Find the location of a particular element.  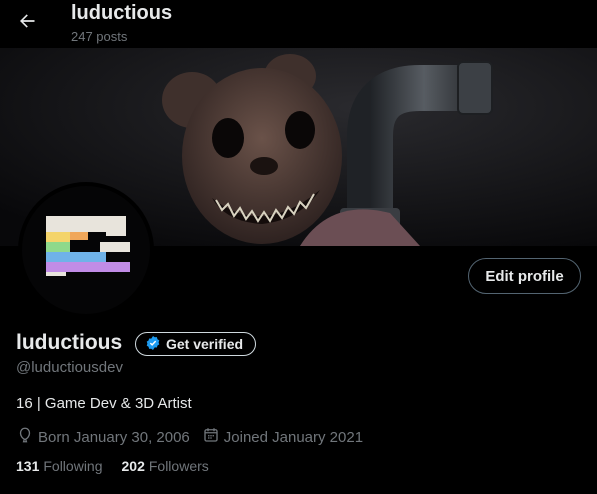

profile-bio: 16 | Game Dev & 3D Artist is located at coordinates (104, 403).